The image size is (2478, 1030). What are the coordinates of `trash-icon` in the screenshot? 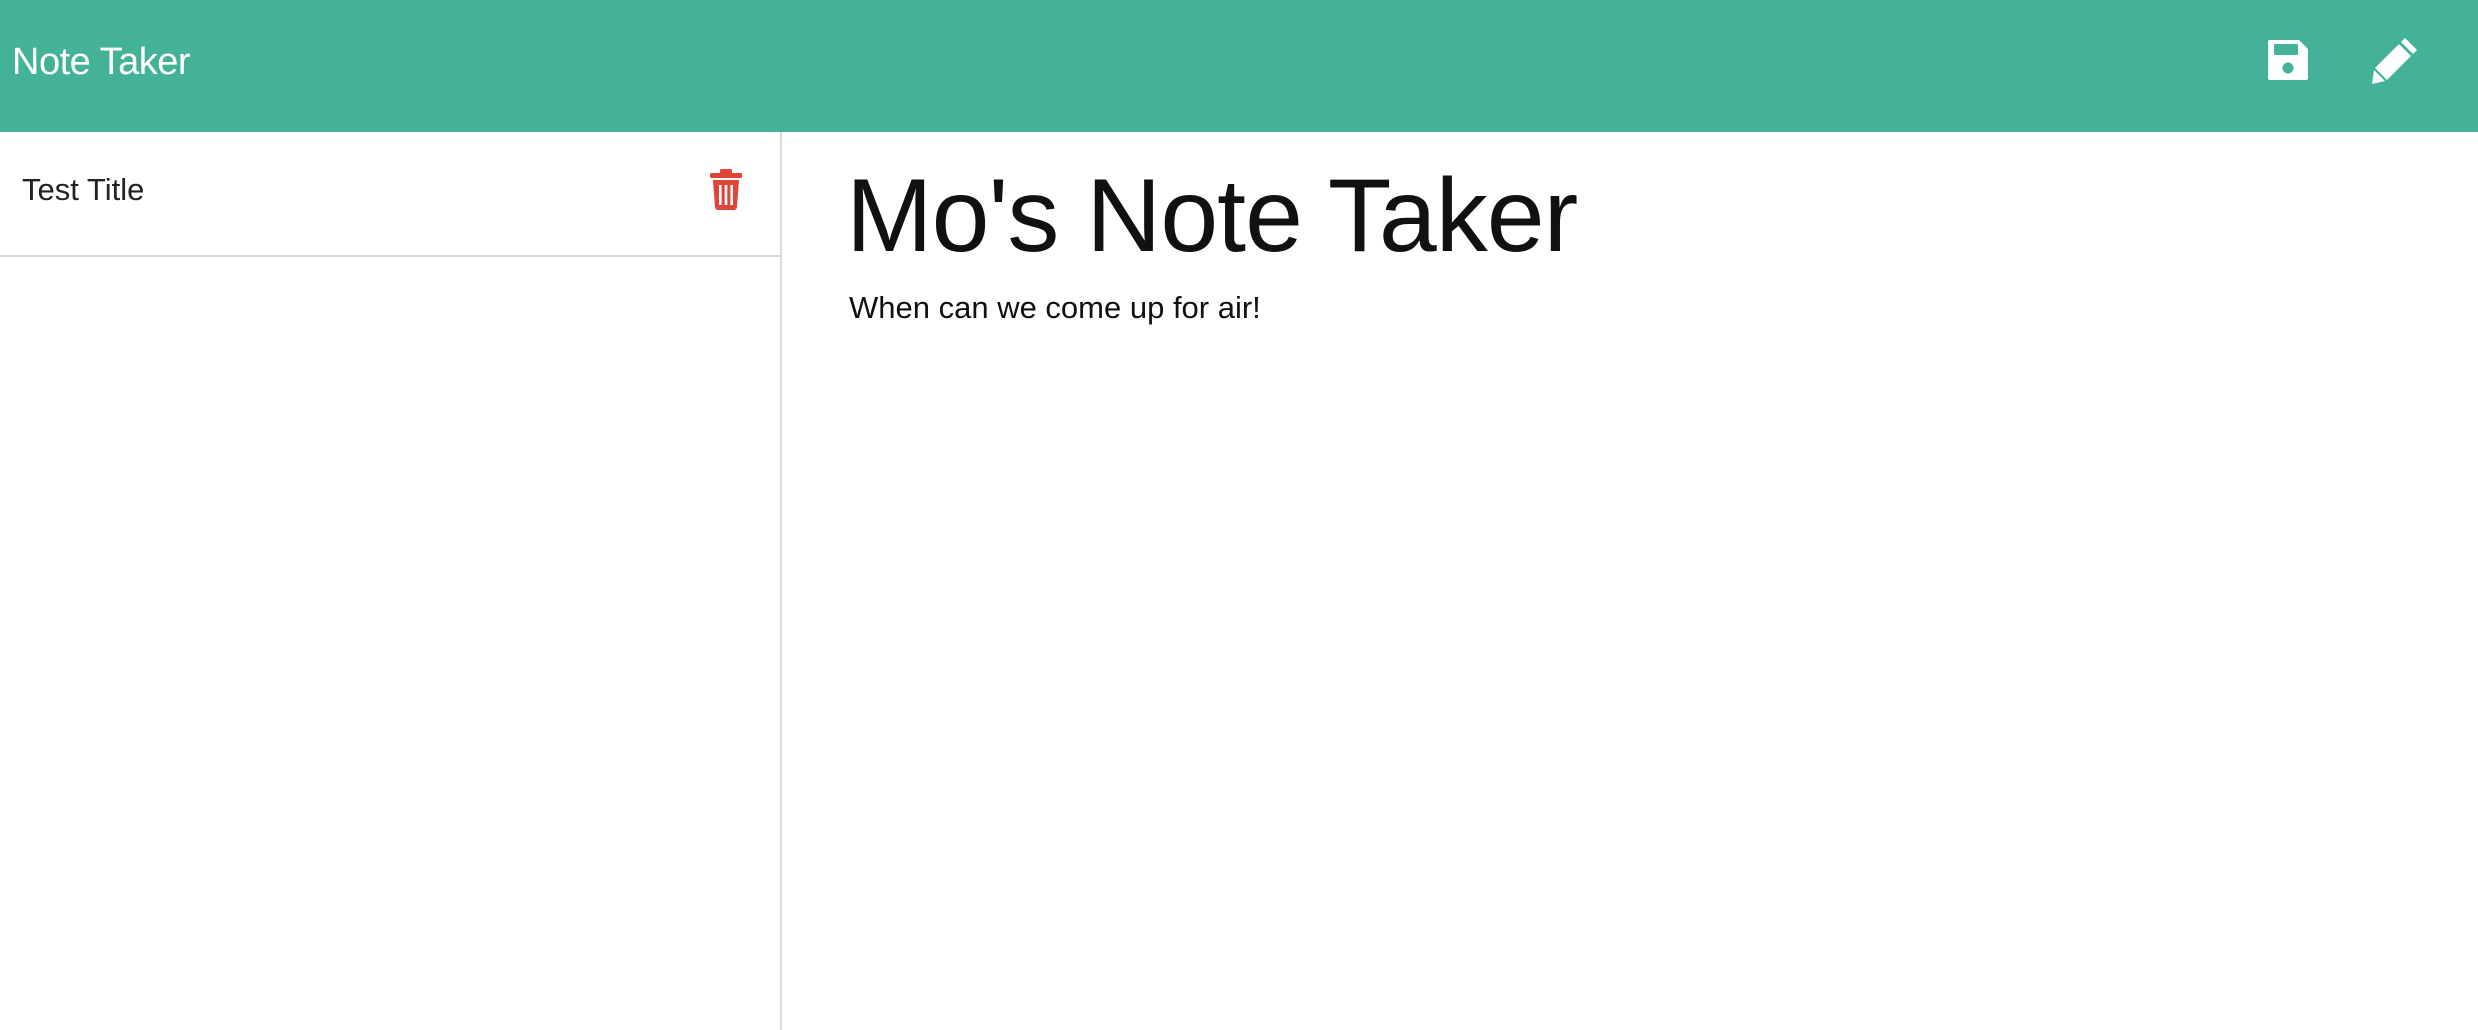 It's located at (726, 189).